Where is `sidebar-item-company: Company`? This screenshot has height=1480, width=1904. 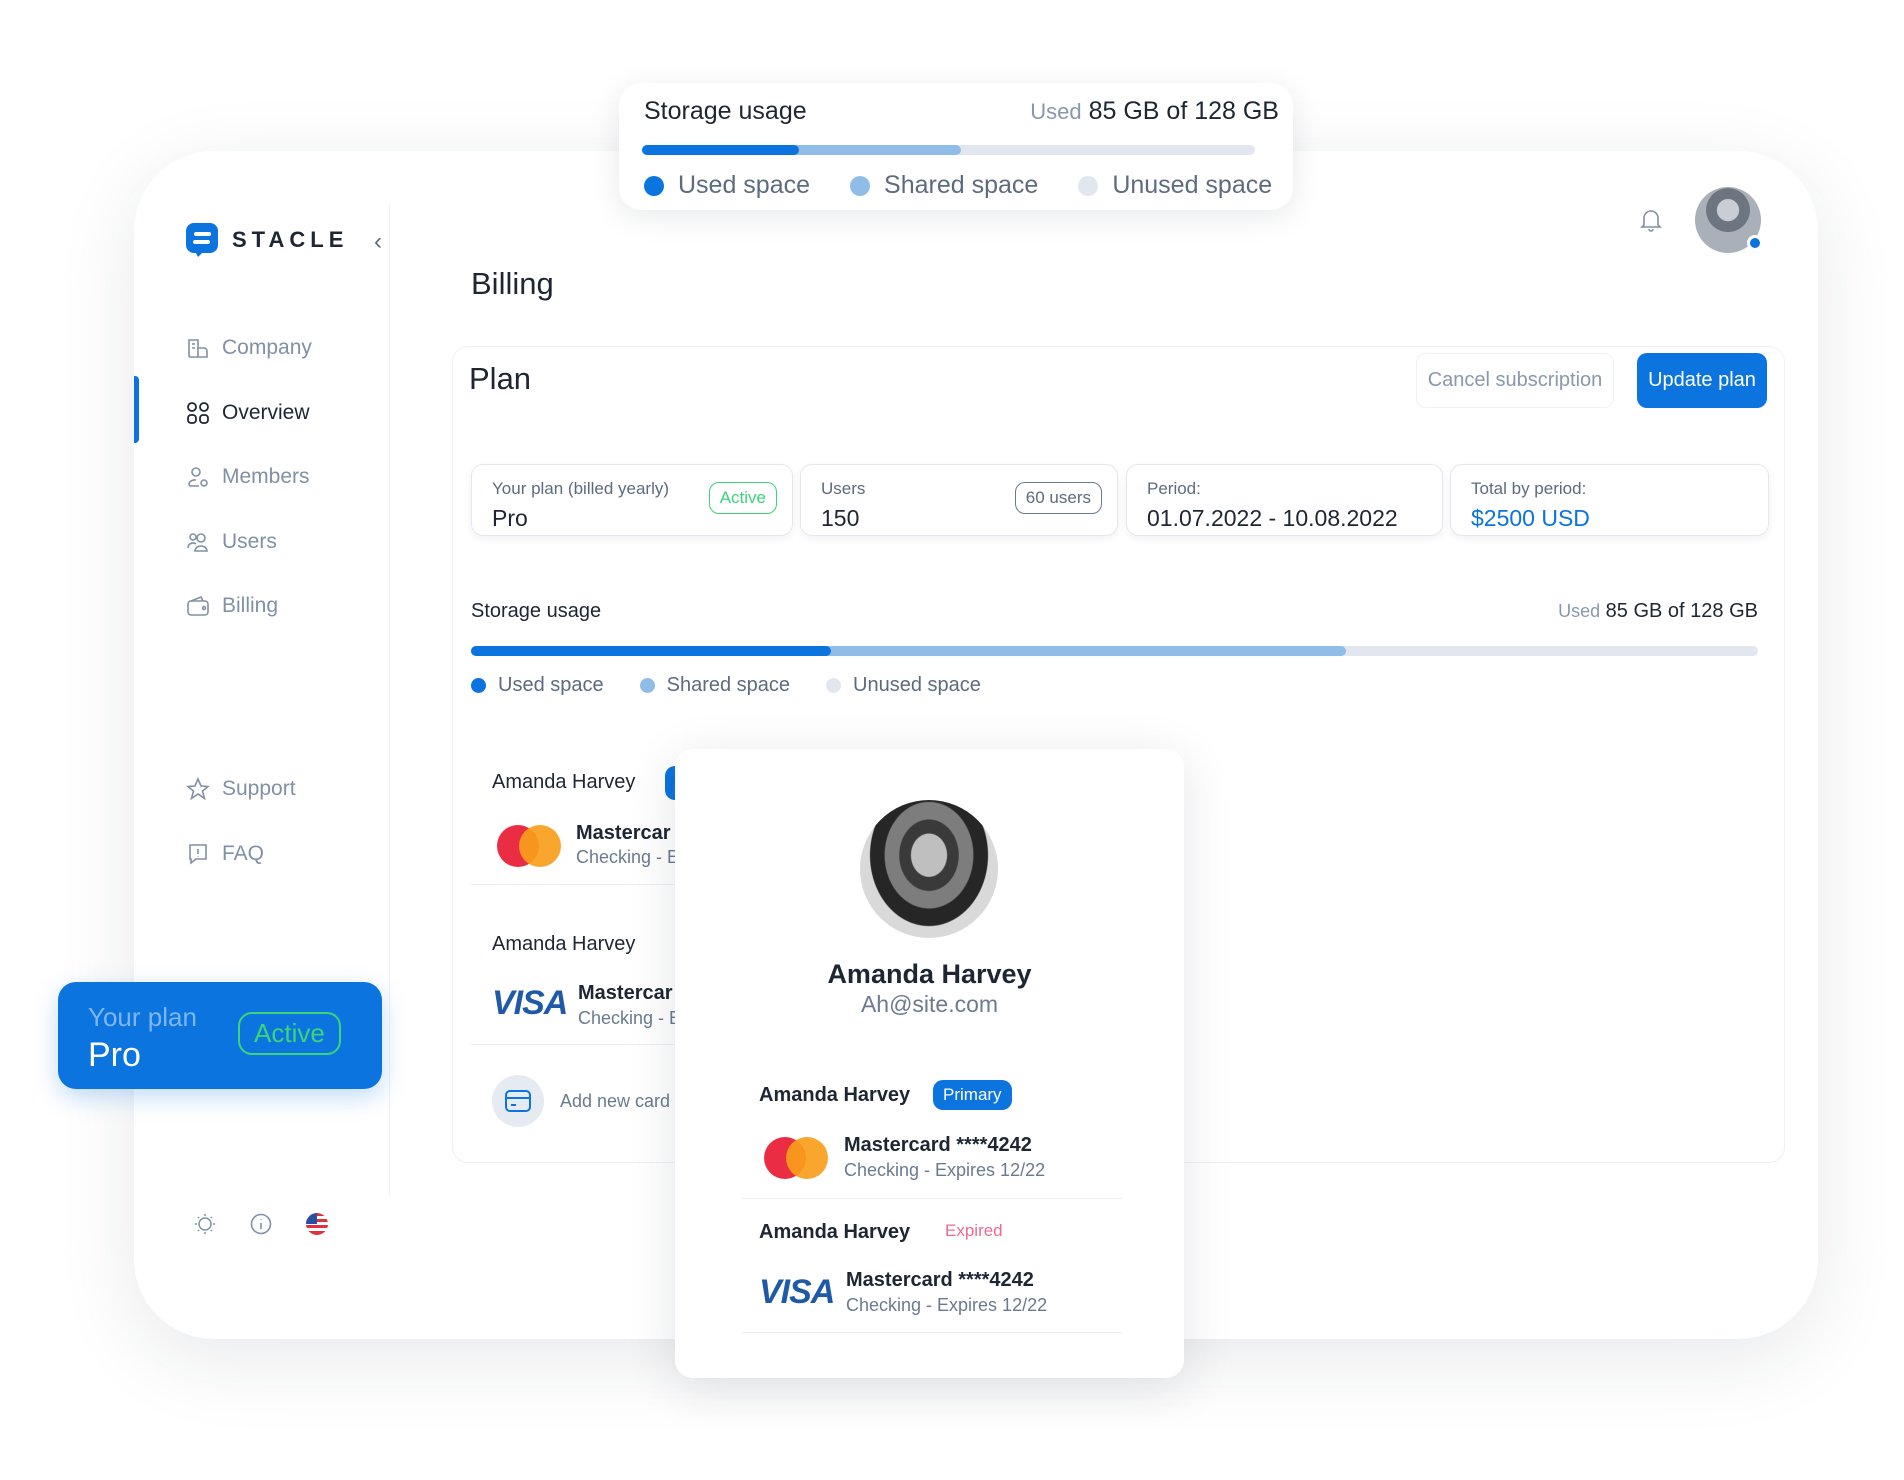 sidebar-item-company: Company is located at coordinates (249, 348).